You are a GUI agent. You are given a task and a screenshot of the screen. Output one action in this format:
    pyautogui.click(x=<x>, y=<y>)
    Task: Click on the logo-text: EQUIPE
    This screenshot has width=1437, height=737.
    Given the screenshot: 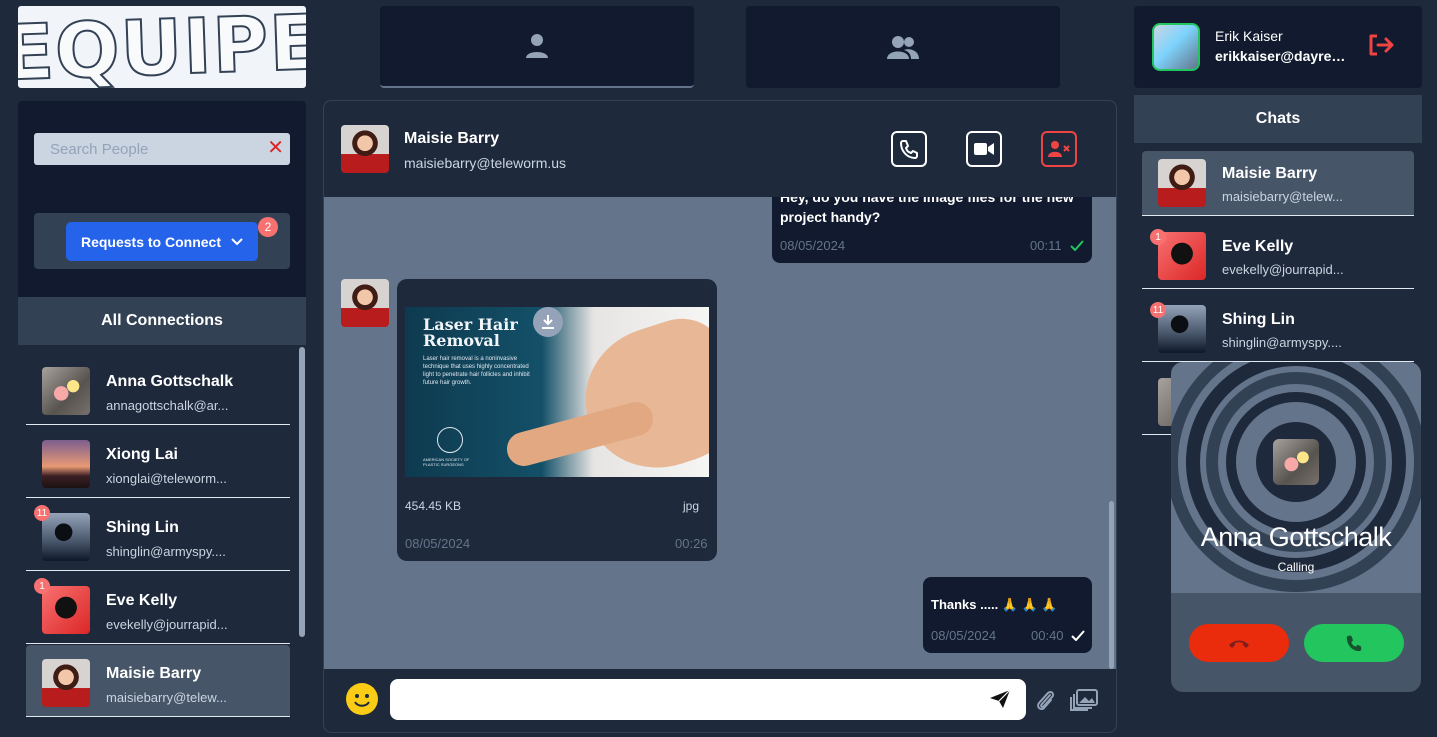 What is the action you would take?
    pyautogui.click(x=162, y=47)
    